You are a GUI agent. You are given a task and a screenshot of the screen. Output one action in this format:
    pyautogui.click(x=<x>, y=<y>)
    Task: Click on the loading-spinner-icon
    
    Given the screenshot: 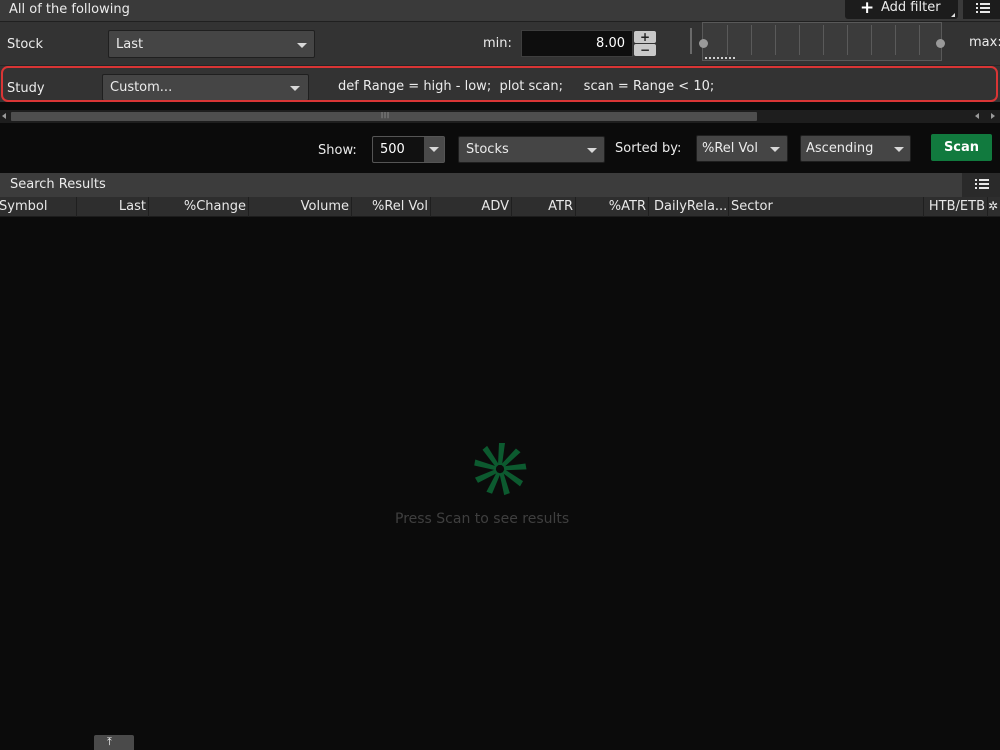 What is the action you would take?
    pyautogui.click(x=500, y=469)
    